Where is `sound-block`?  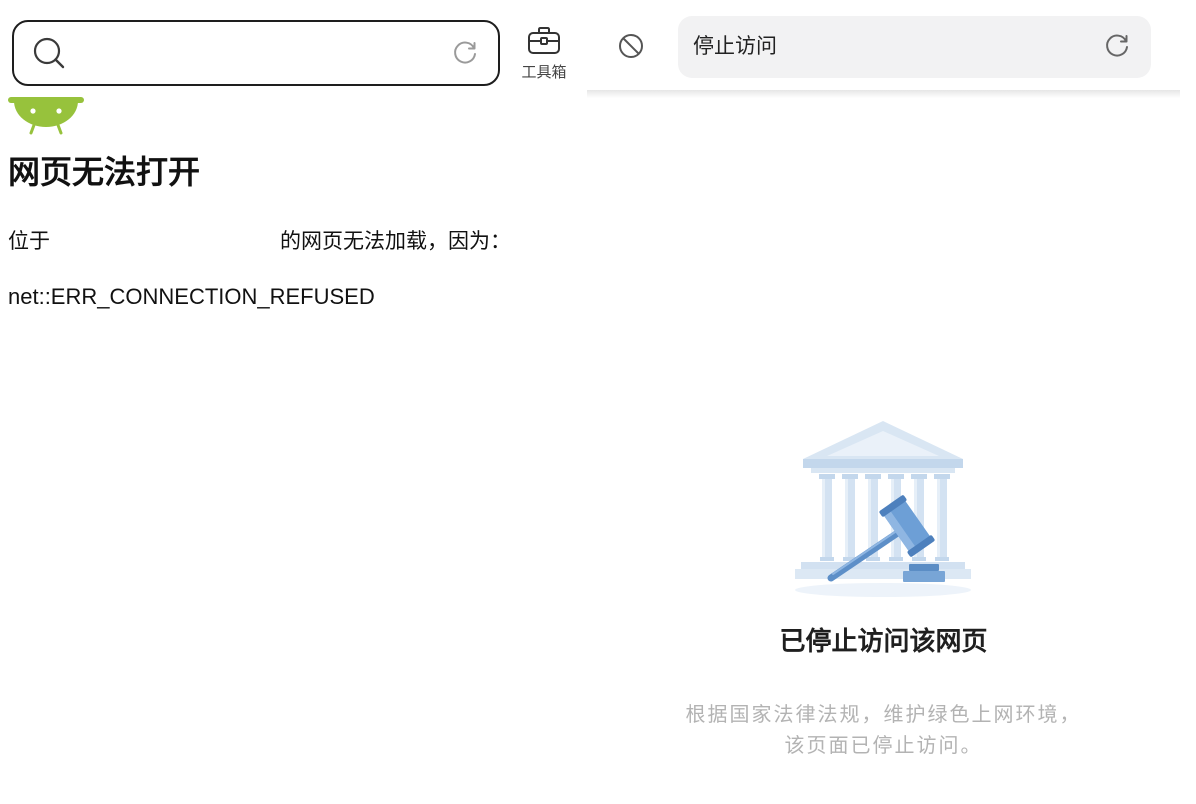 sound-block is located at coordinates (924, 573).